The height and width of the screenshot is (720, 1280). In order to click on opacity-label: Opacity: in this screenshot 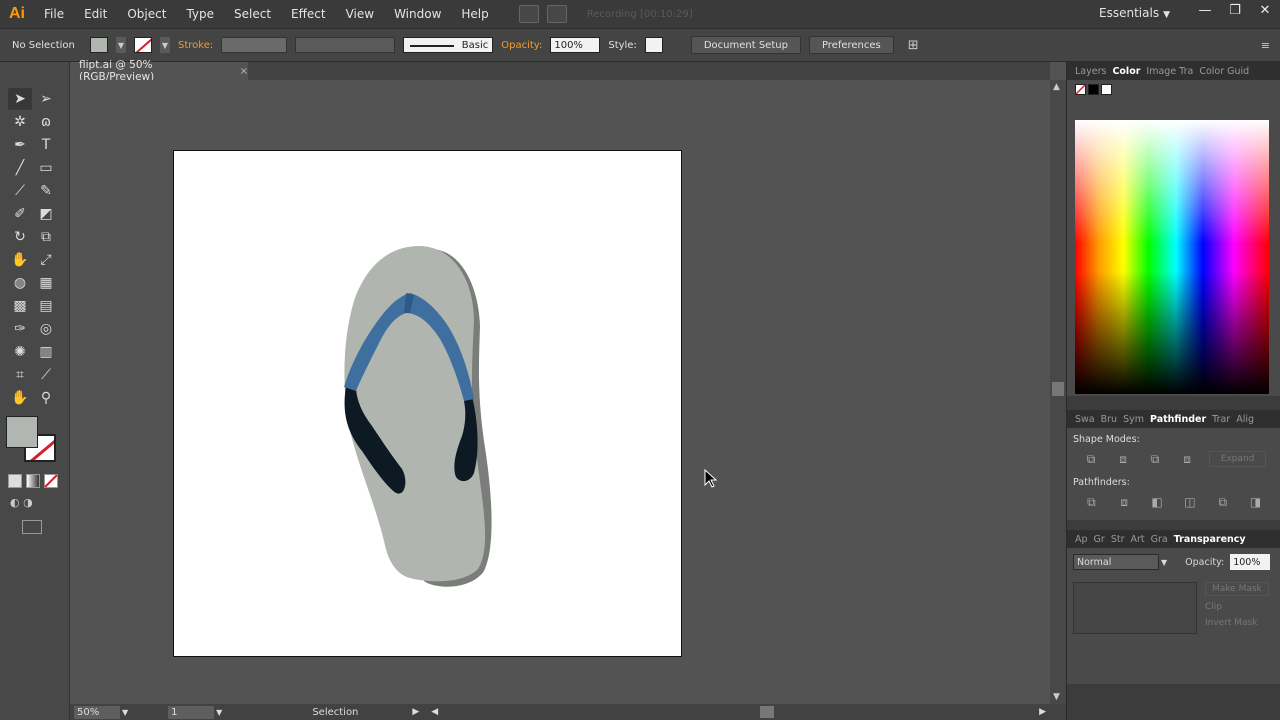, I will do `click(521, 45)`.